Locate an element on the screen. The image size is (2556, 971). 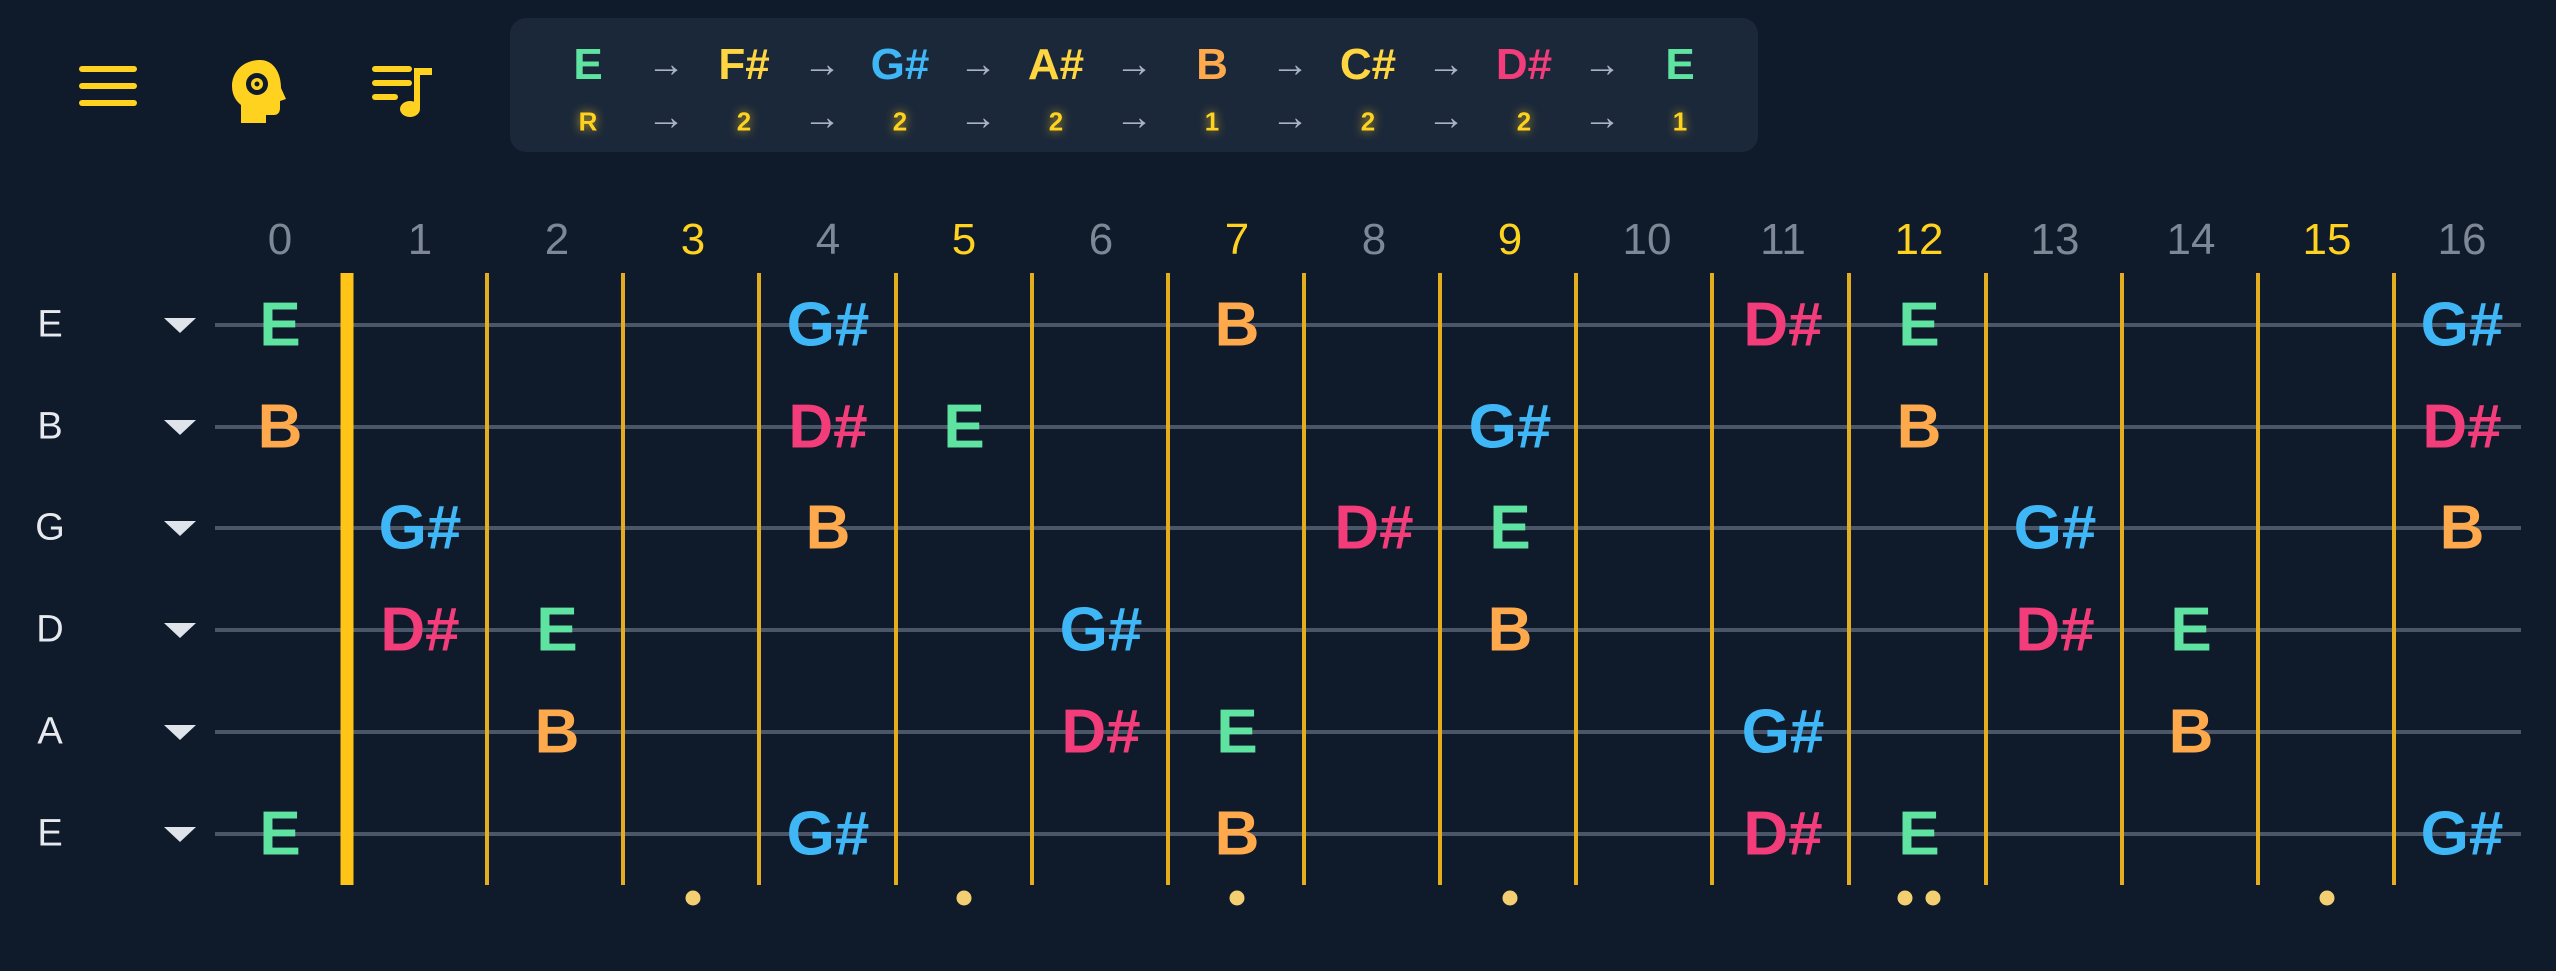
formula-interval: 1 is located at coordinates (1212, 121).